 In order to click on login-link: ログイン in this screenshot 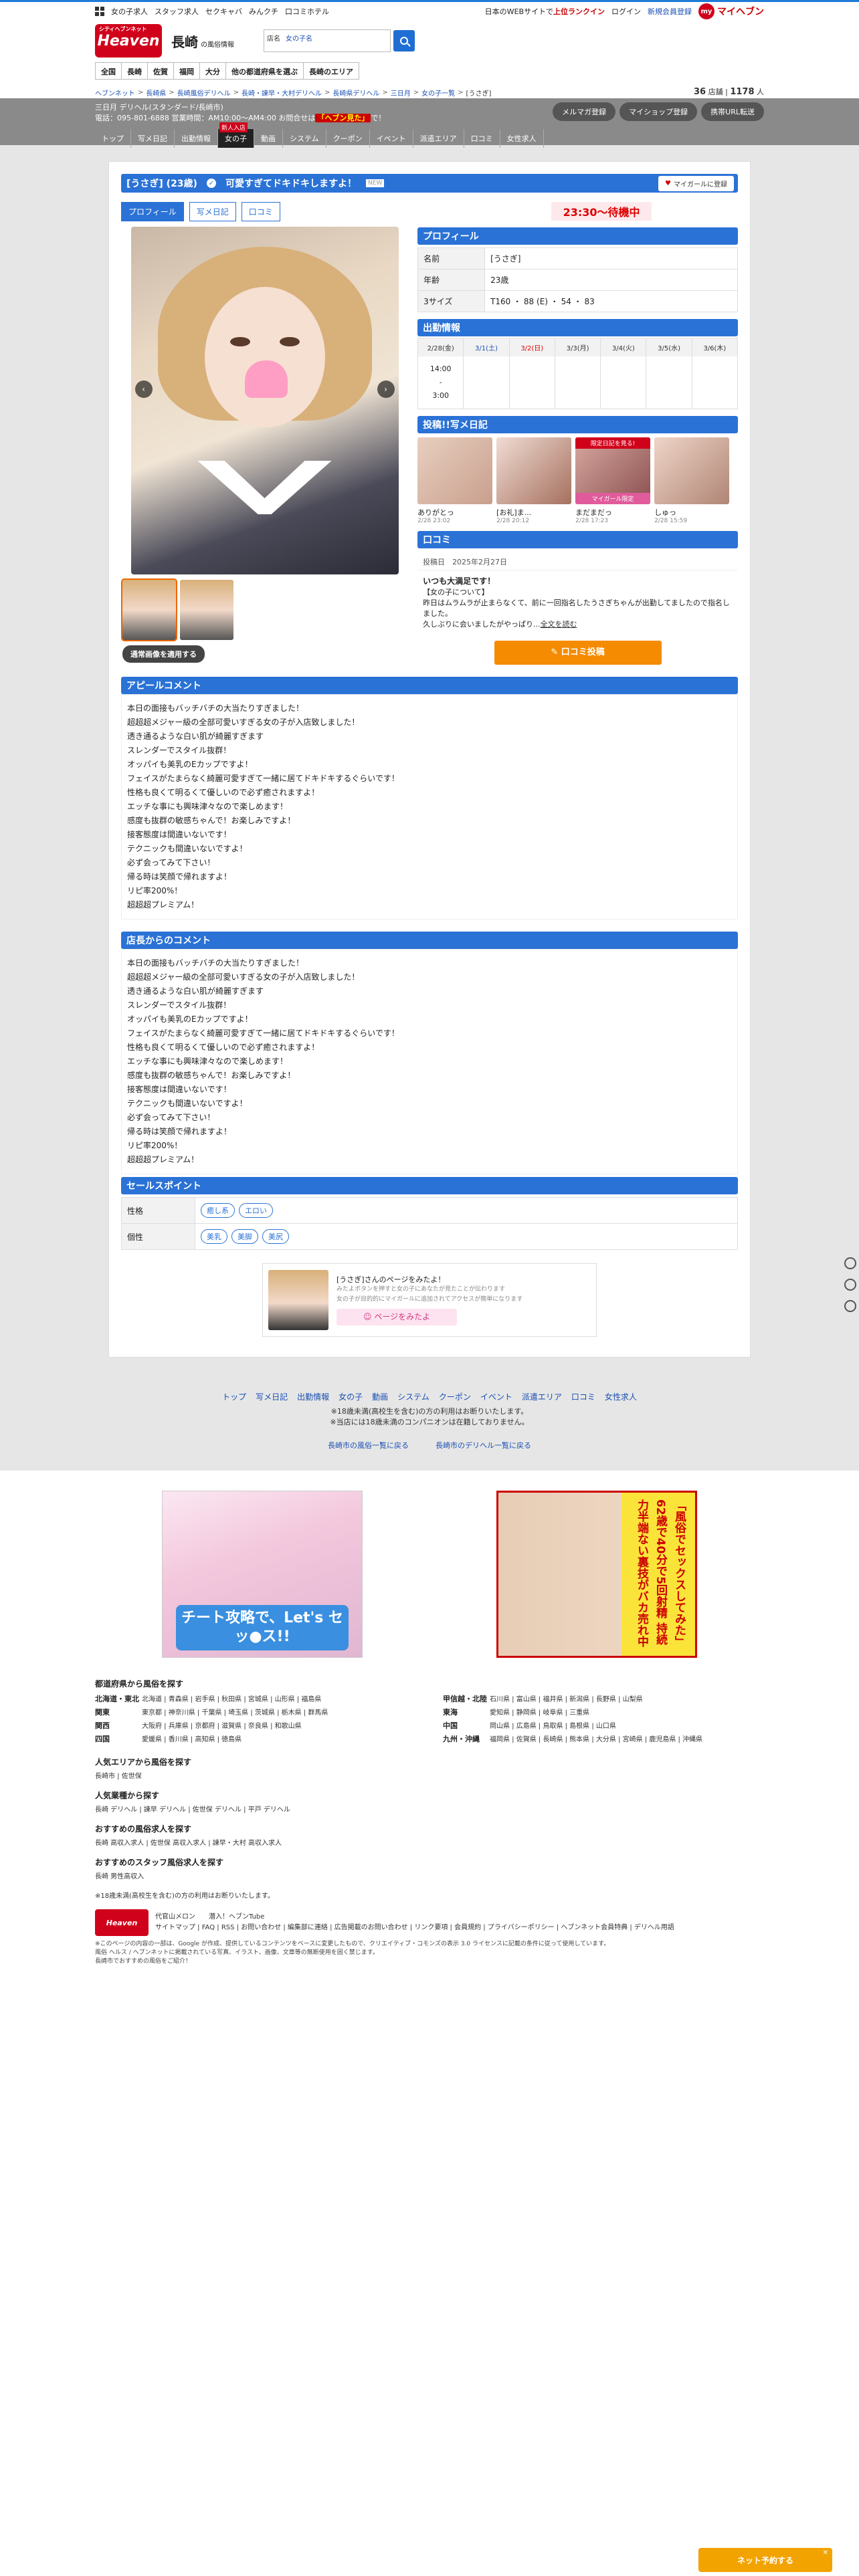, I will do `click(626, 12)`.